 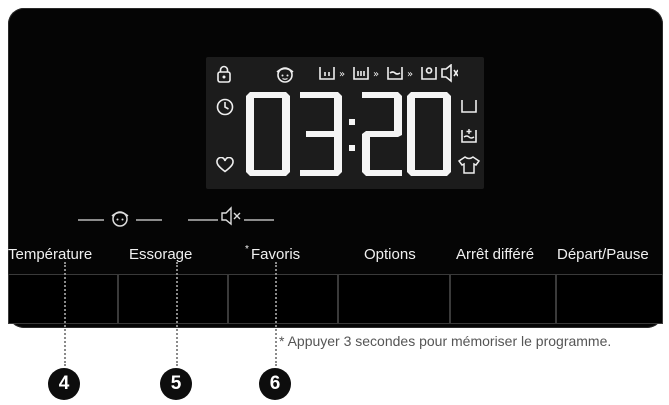 I want to click on label-options: Options, so click(x=390, y=254).